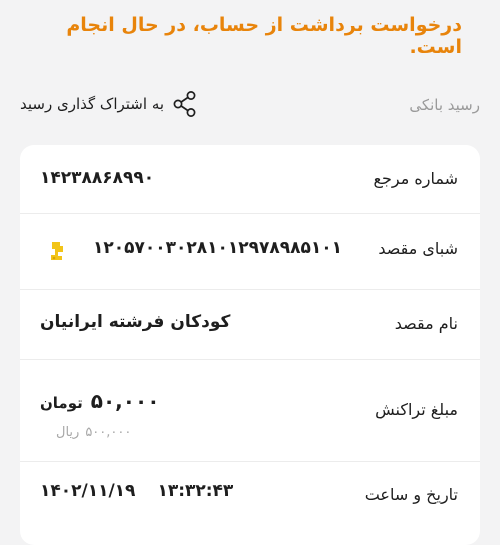 The image size is (500, 545). I want to click on reference-value: ۱۴۲۳۸۸۶۸۹۹۰, so click(97, 178).